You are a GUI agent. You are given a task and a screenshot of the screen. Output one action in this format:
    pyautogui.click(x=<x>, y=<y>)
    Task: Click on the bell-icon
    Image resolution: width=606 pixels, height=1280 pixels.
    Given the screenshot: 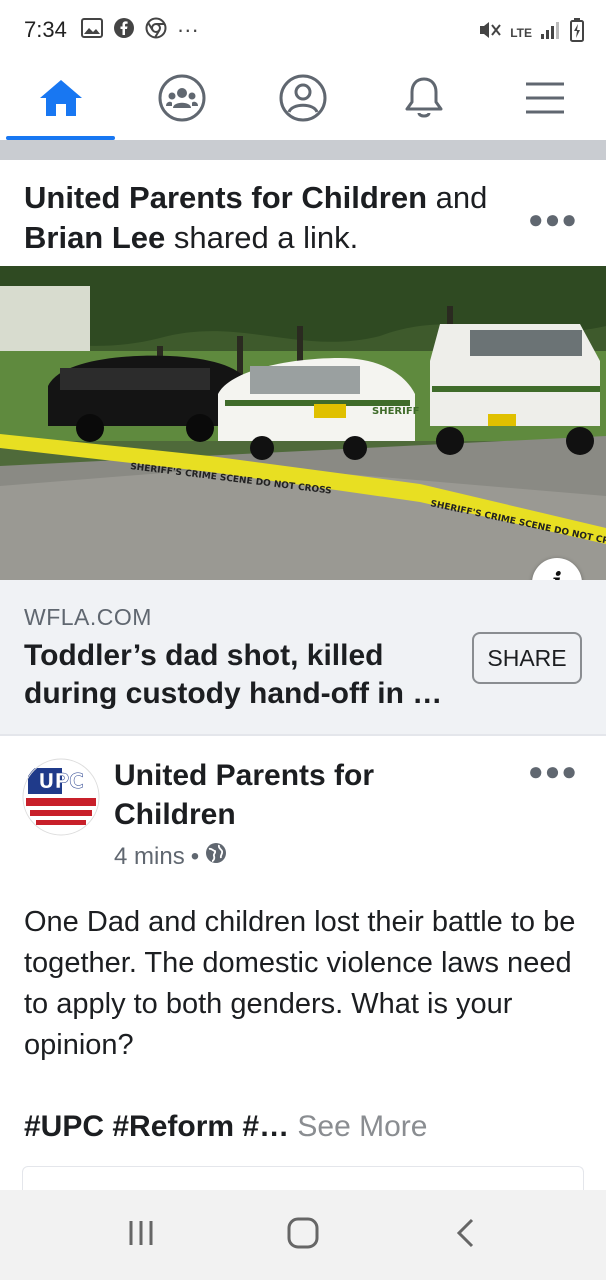 What is the action you would take?
    pyautogui.click(x=424, y=100)
    